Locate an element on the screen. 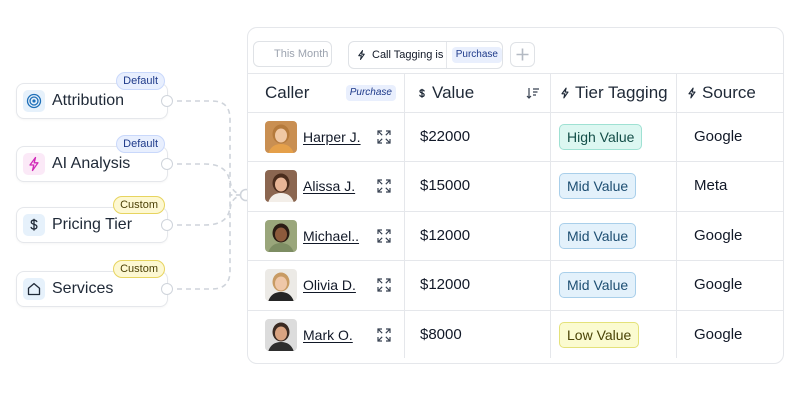 This screenshot has width=800, height=400. filter-label: Call Tagging is is located at coordinates (408, 55).